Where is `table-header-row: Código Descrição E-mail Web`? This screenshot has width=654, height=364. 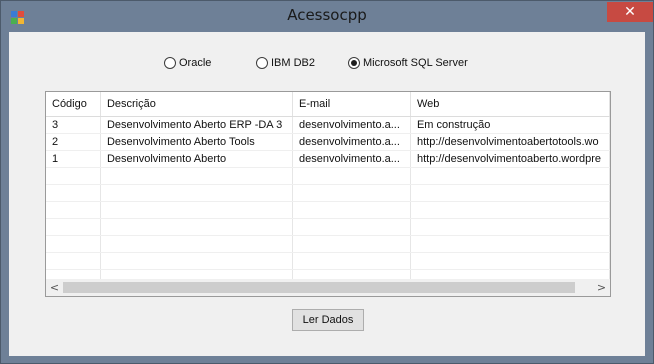 table-header-row: Código Descrição E-mail Web is located at coordinates (328, 104).